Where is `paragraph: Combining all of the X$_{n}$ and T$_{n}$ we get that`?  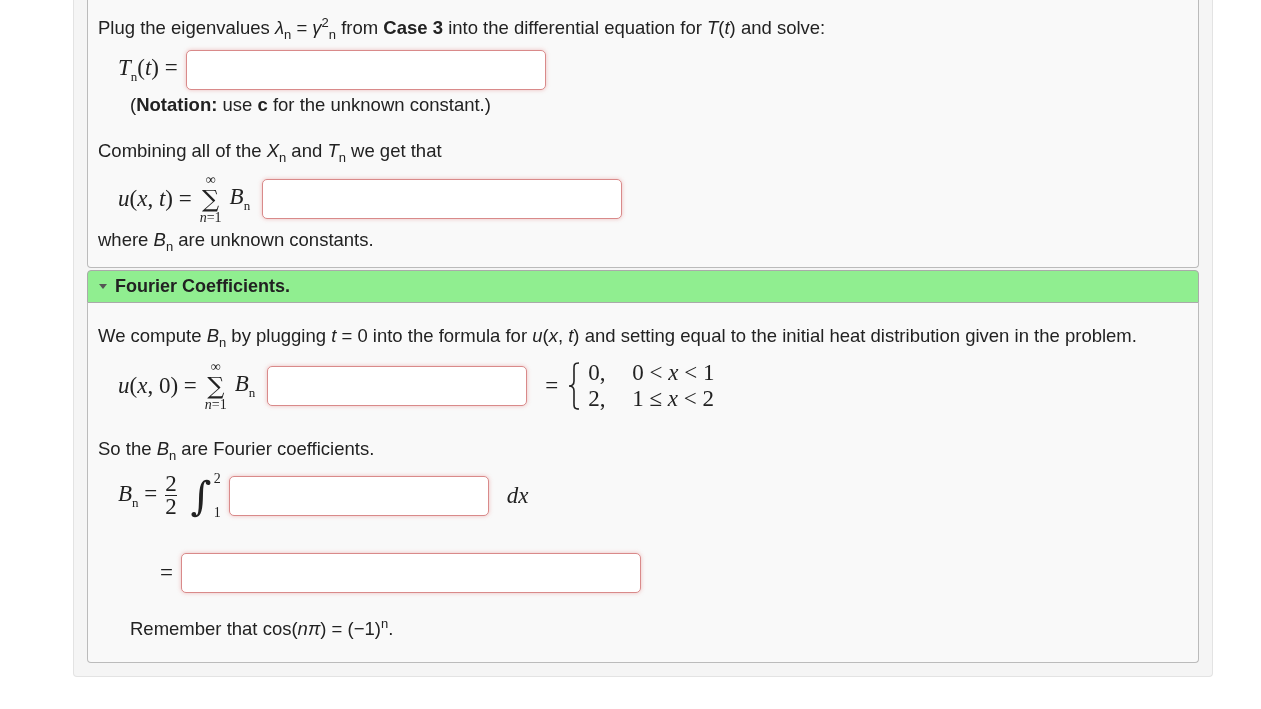 paragraph: Combining all of the X$_{n}$ and T$_{n}$ we get that is located at coordinates (270, 152).